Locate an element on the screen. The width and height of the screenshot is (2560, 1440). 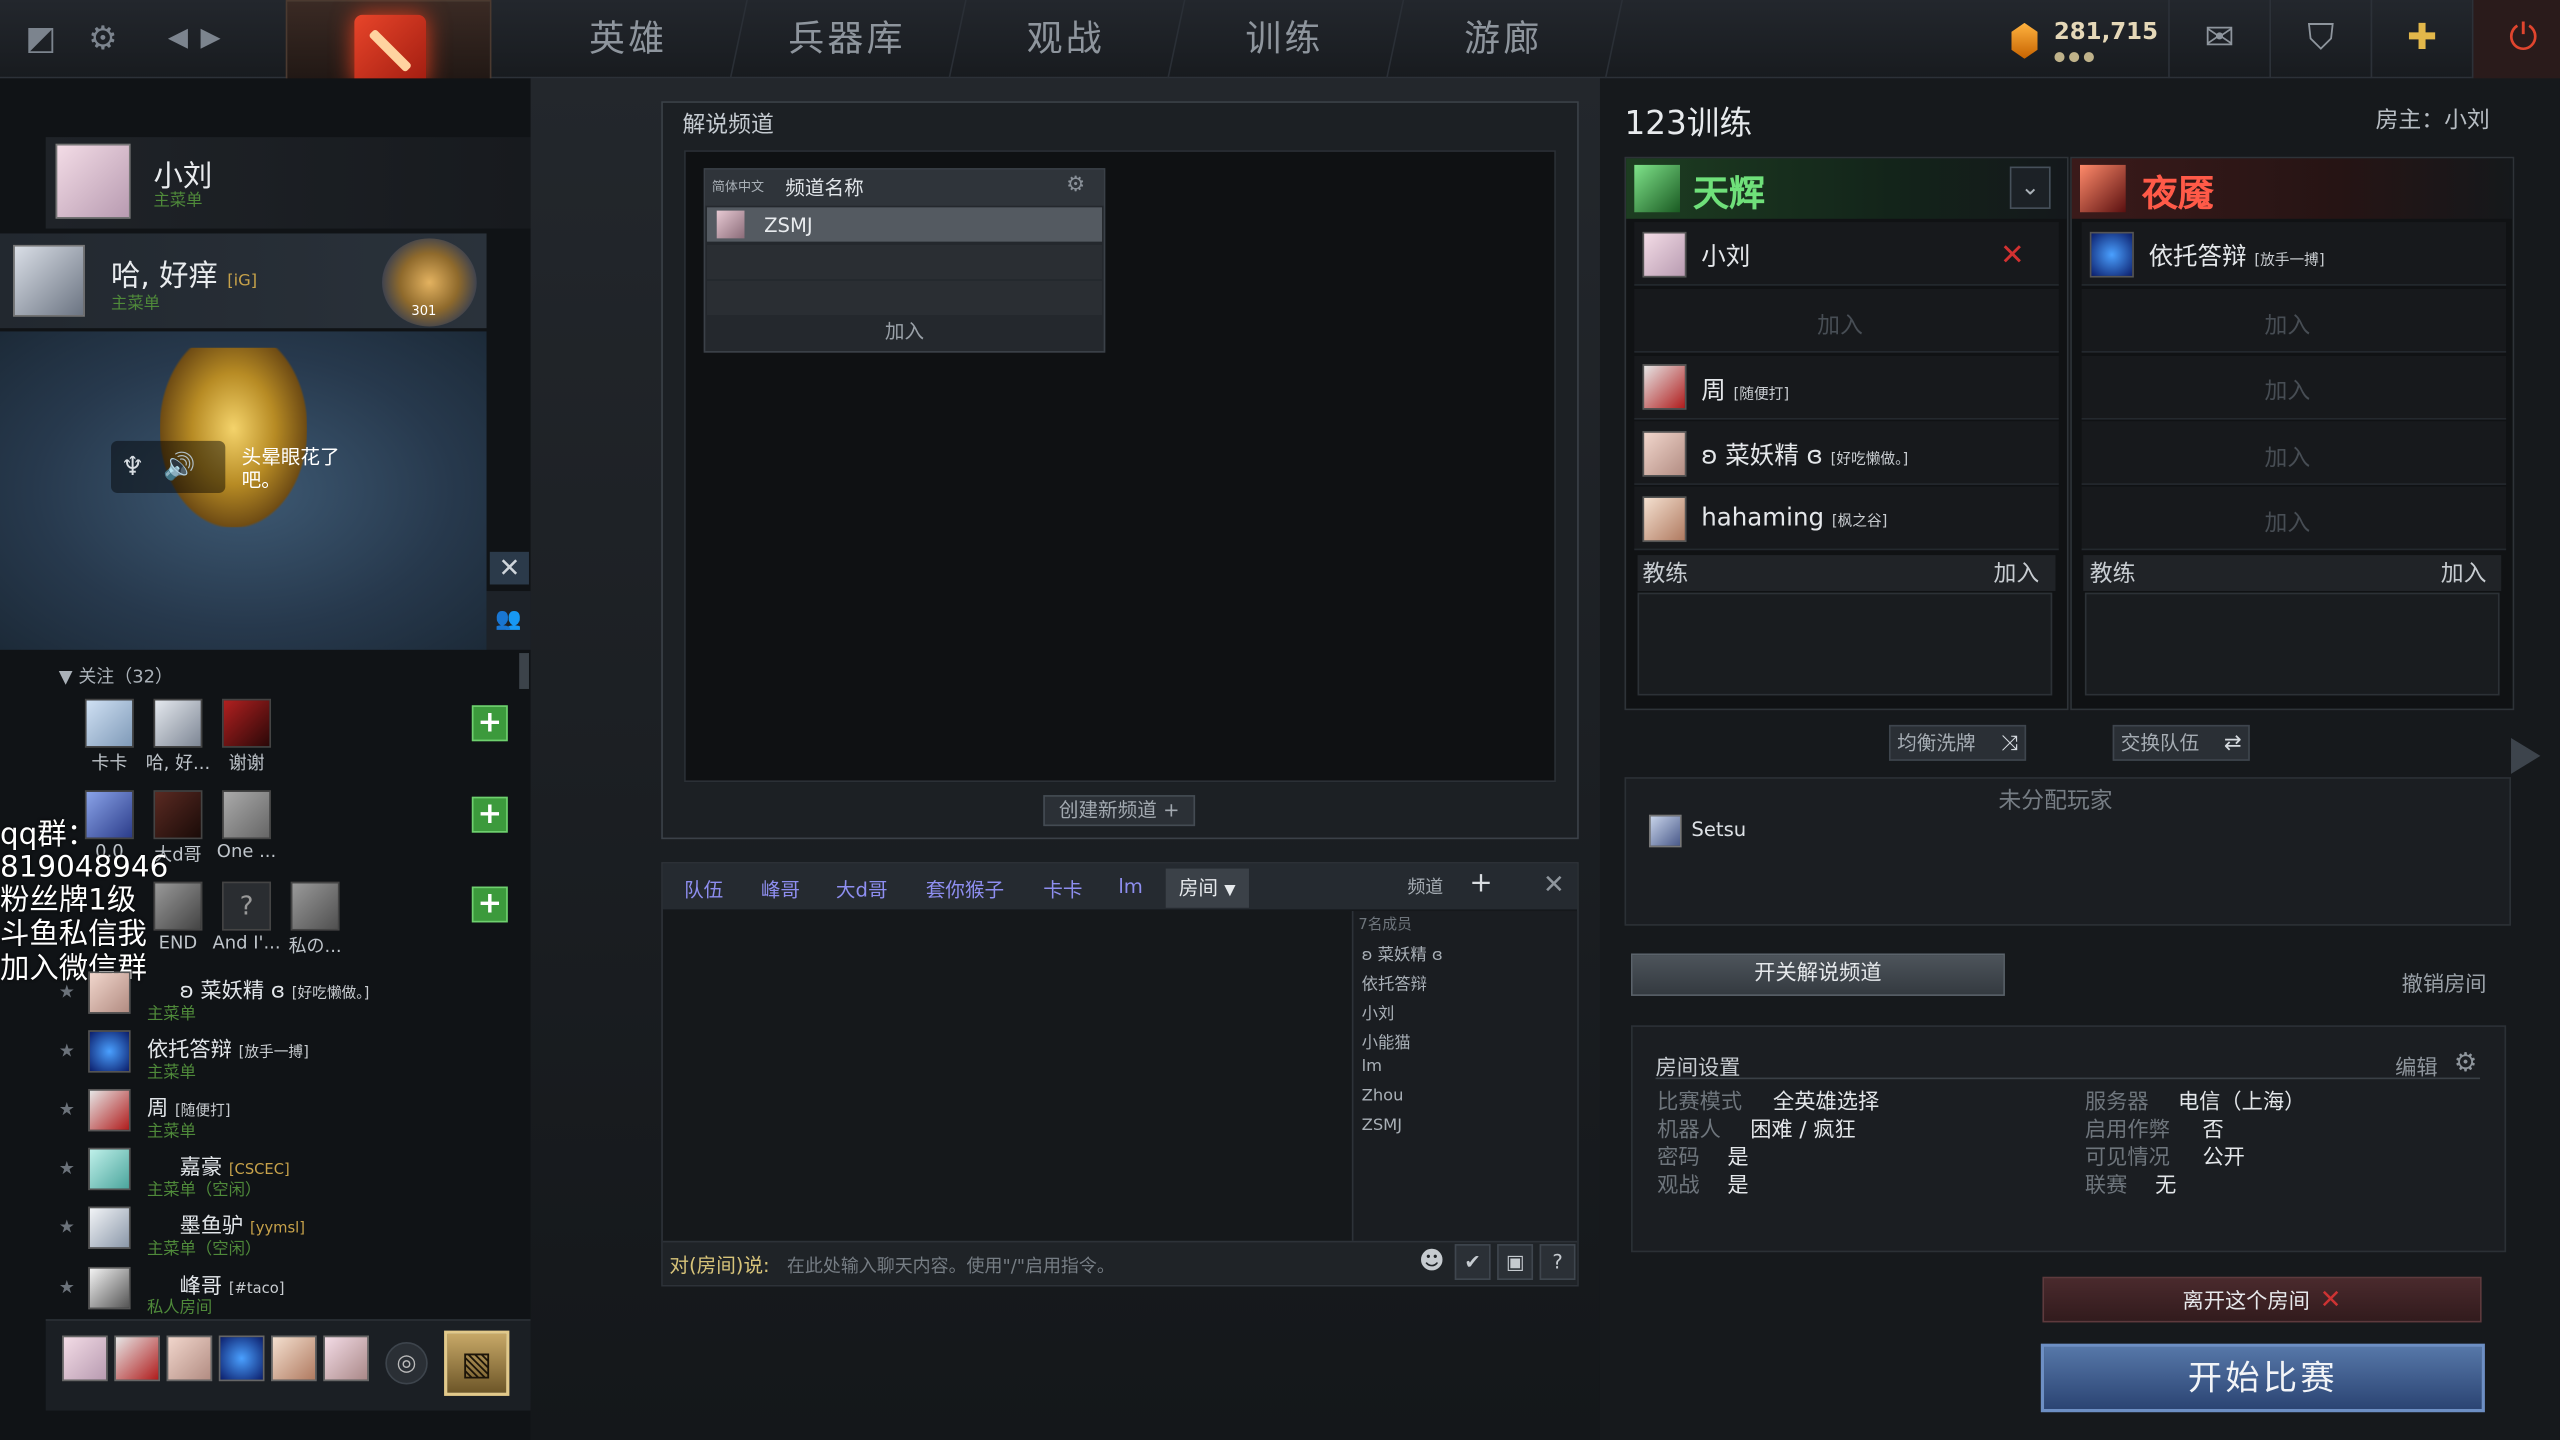
member-name: 小能猫 is located at coordinates (1386, 1041).